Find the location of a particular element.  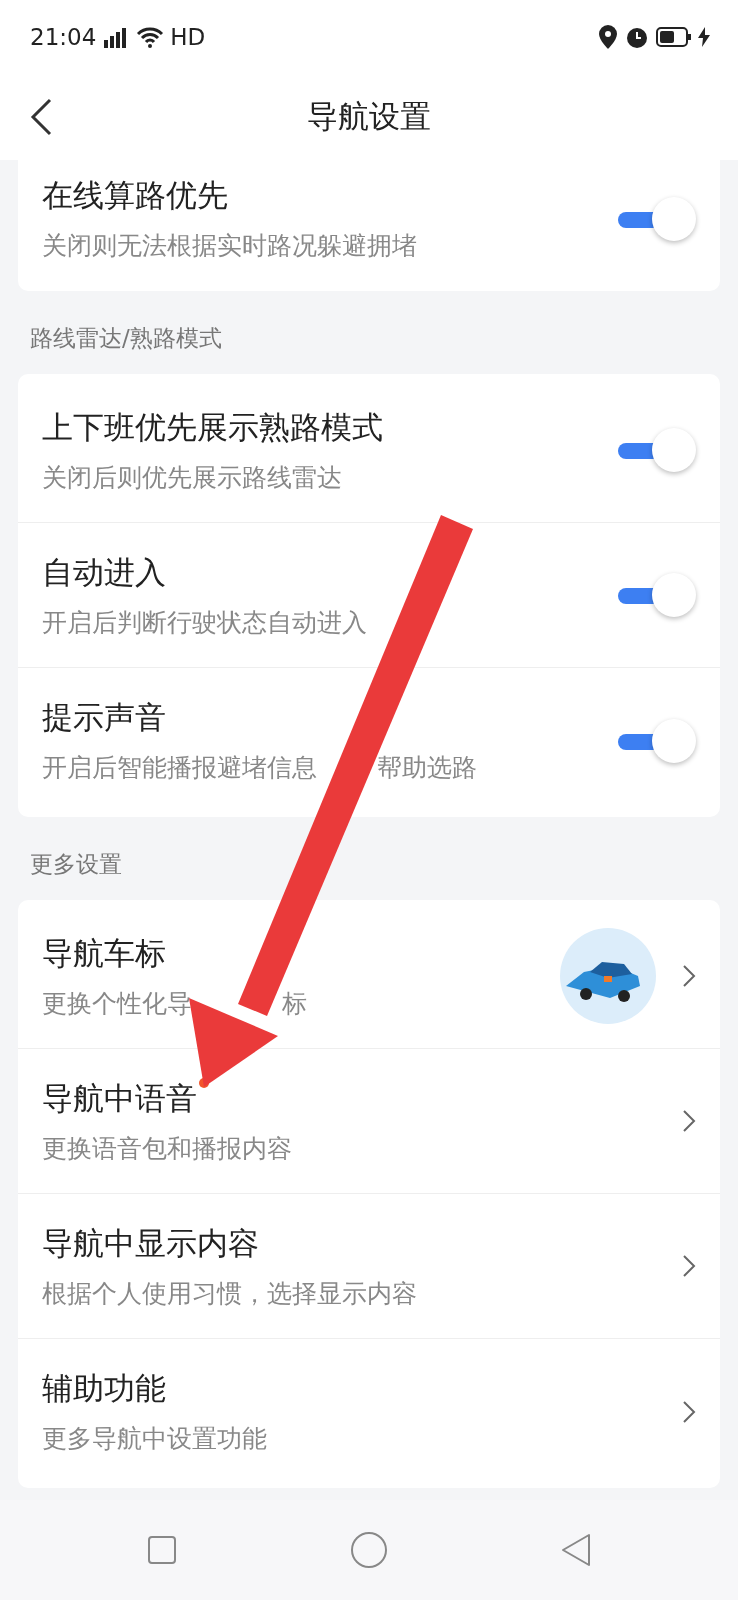

setting-title: 导航中显示内容 is located at coordinates (150, 1243).